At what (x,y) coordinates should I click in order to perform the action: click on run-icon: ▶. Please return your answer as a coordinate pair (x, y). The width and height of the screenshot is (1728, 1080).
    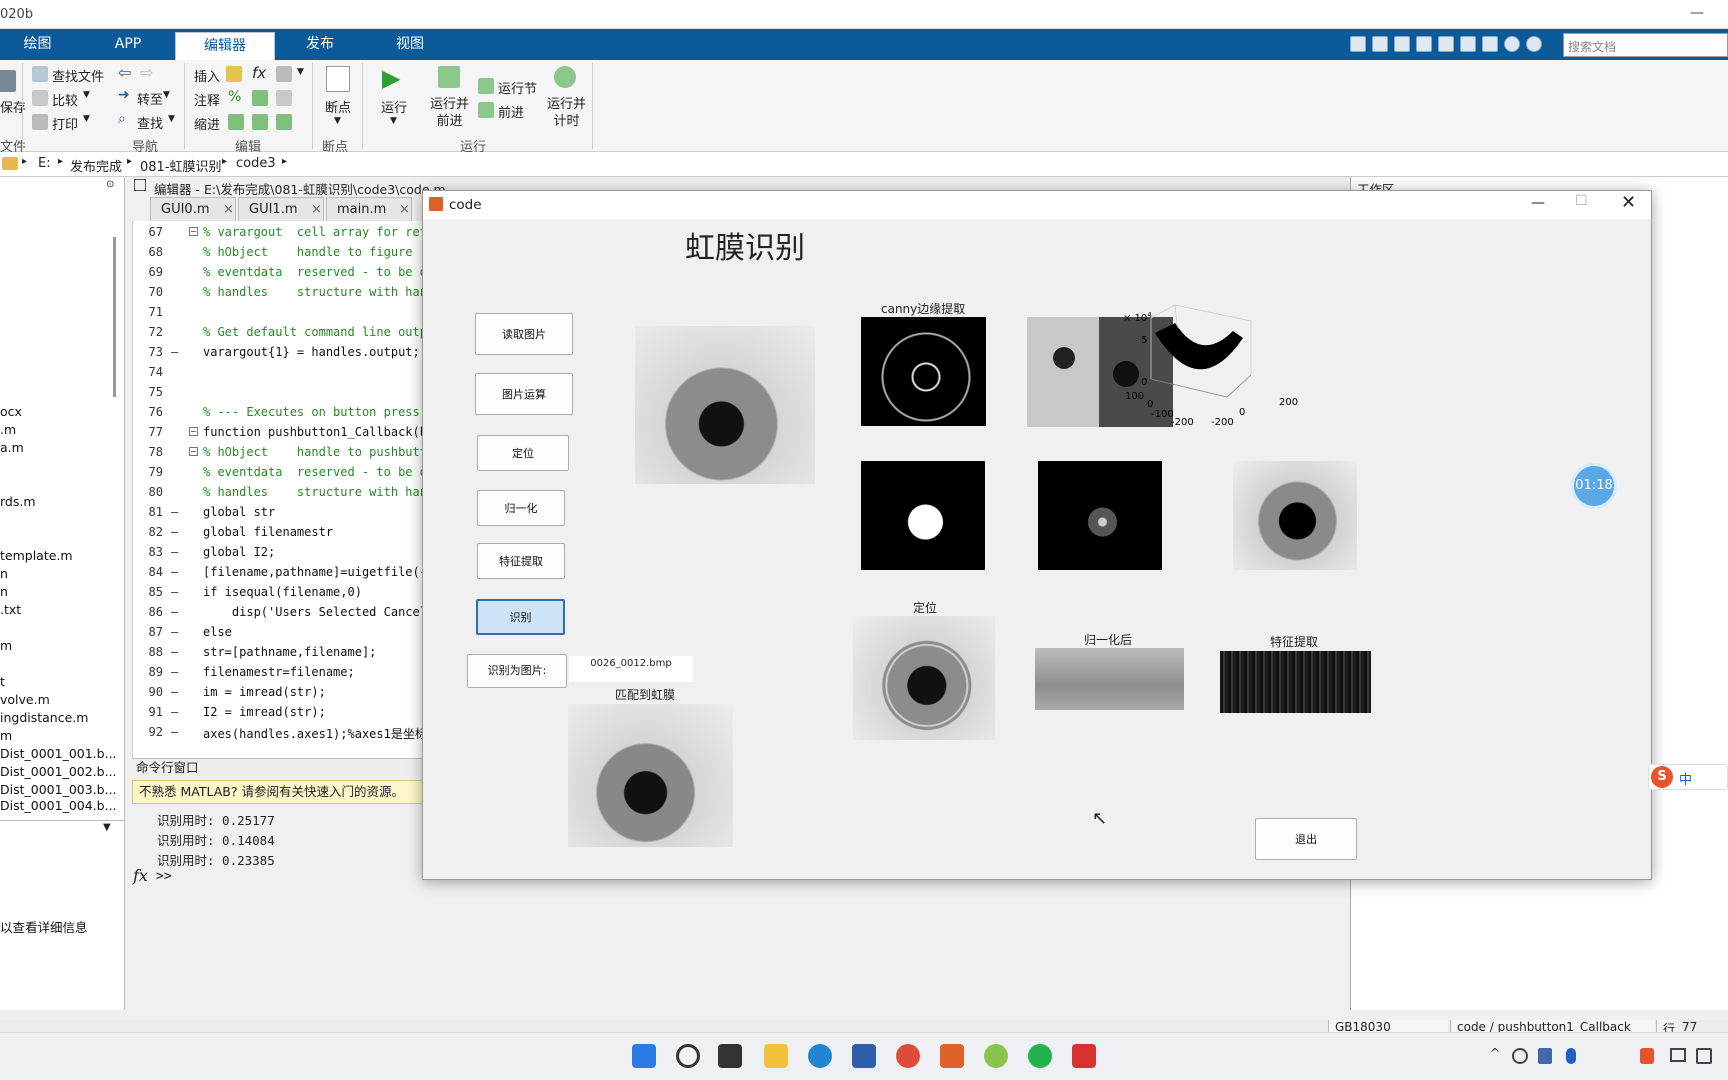
    Looking at the image, I should click on (391, 78).